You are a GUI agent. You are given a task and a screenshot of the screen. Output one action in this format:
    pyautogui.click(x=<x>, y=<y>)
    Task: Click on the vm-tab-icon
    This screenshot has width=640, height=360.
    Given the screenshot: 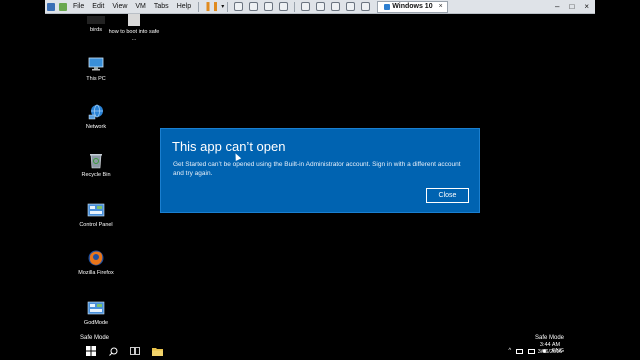 What is the action you would take?
    pyautogui.click(x=387, y=6)
    